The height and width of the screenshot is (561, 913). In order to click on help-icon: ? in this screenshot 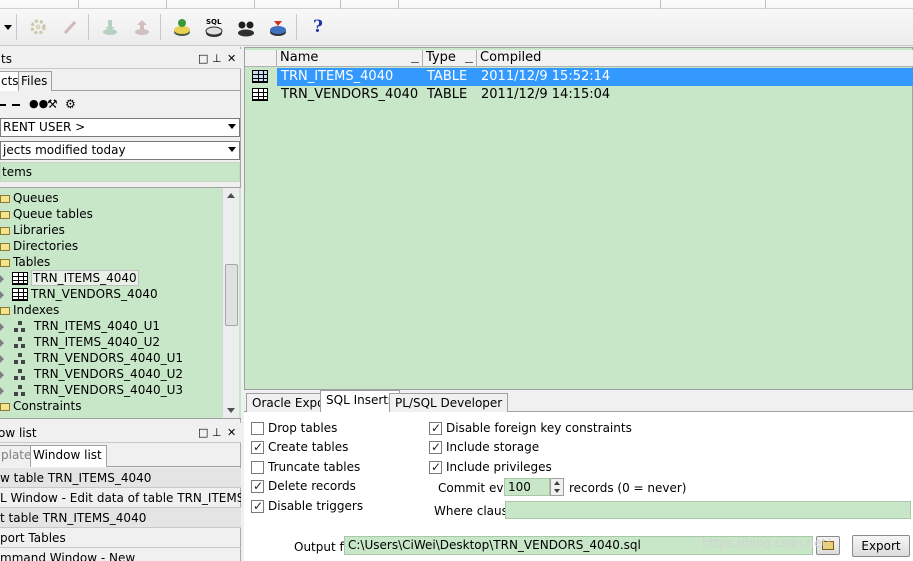, I will do `click(318, 27)`.